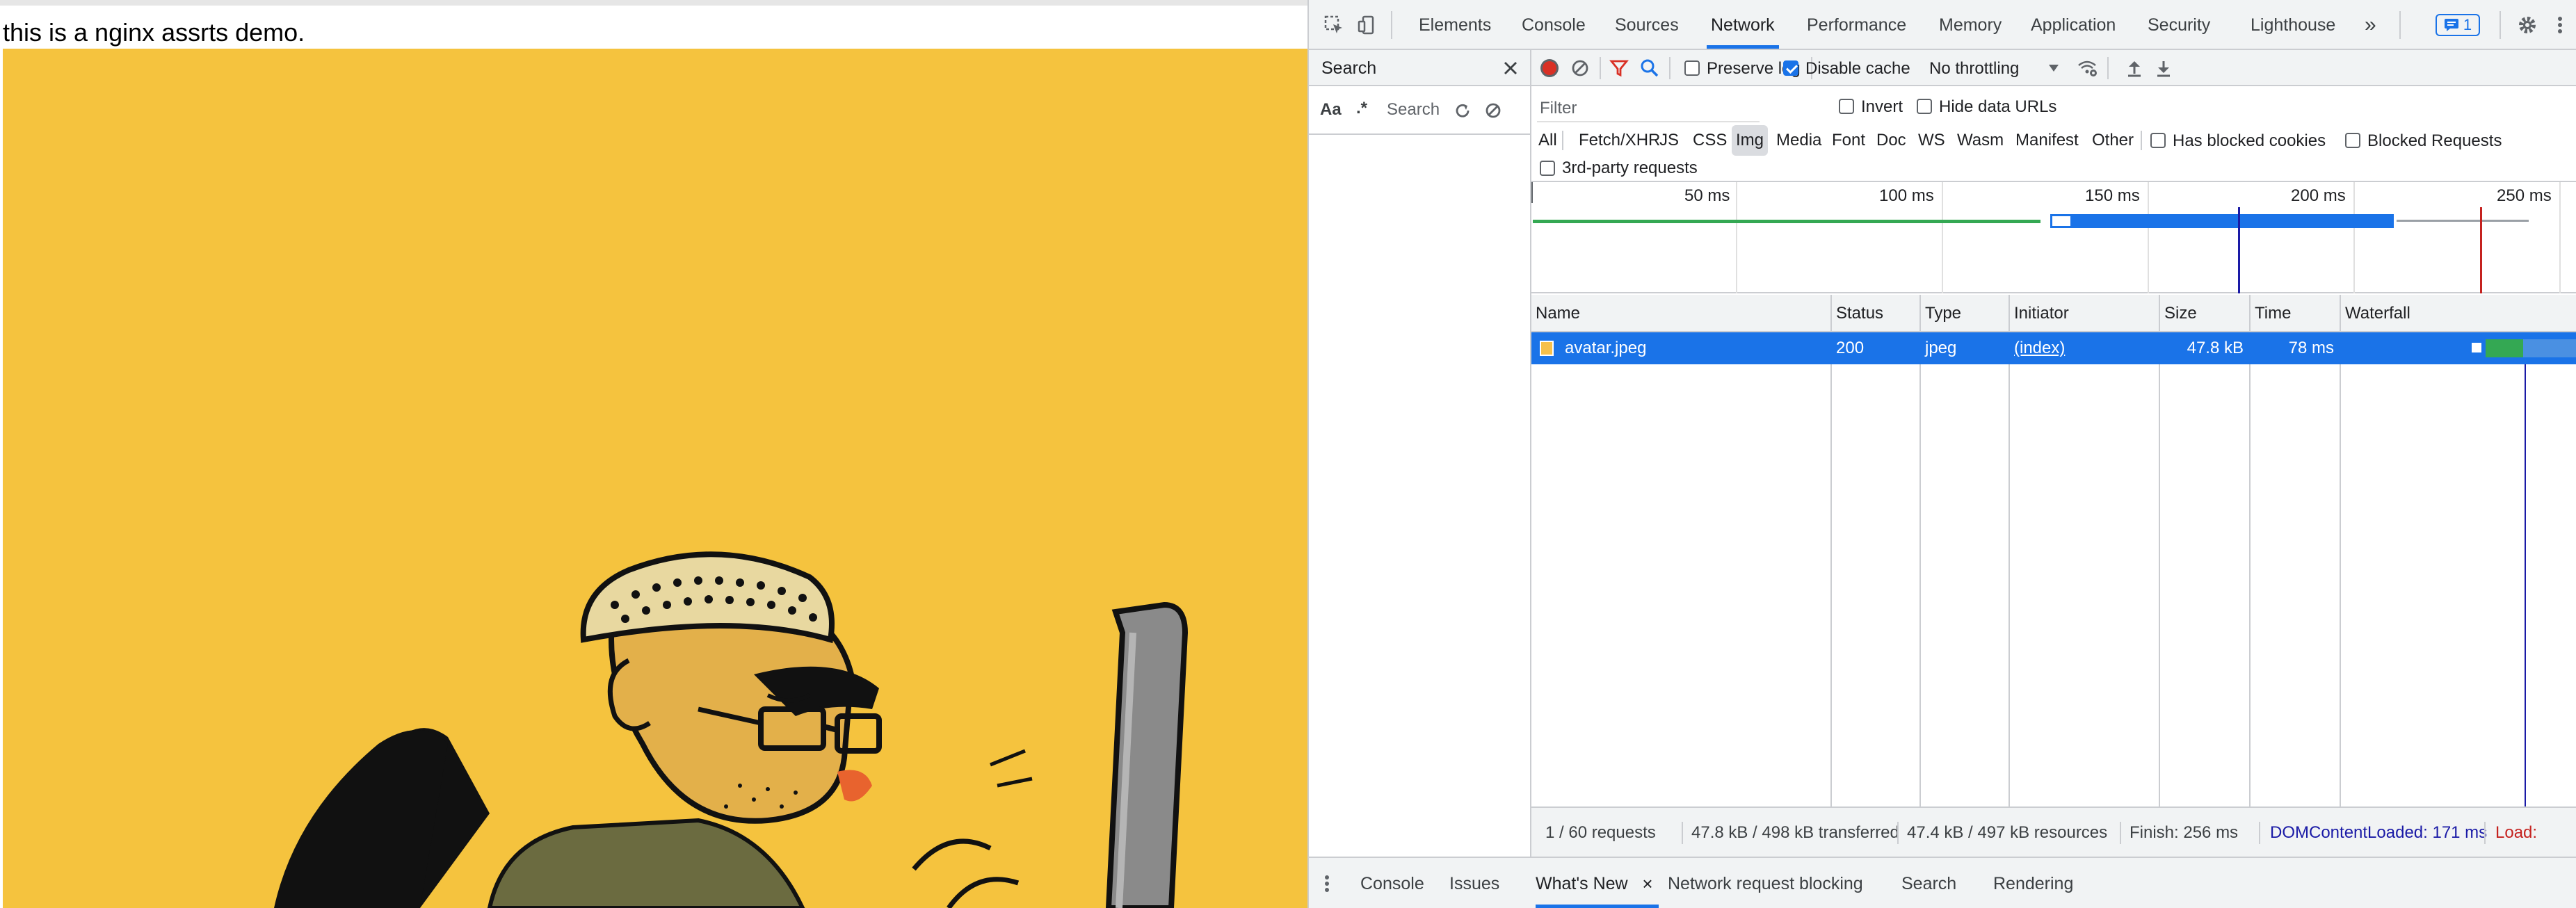 Image resolution: width=2576 pixels, height=908 pixels. I want to click on toolbar-separator, so click(1600, 68).